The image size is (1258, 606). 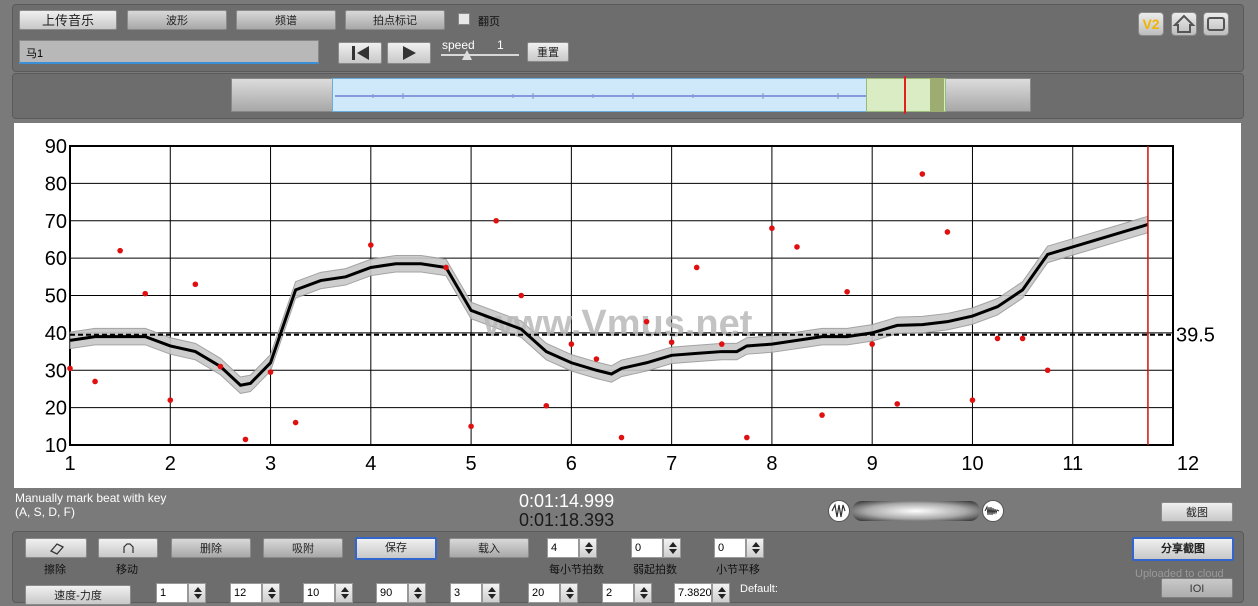 I want to click on waveform-line, so click(x=600, y=96).